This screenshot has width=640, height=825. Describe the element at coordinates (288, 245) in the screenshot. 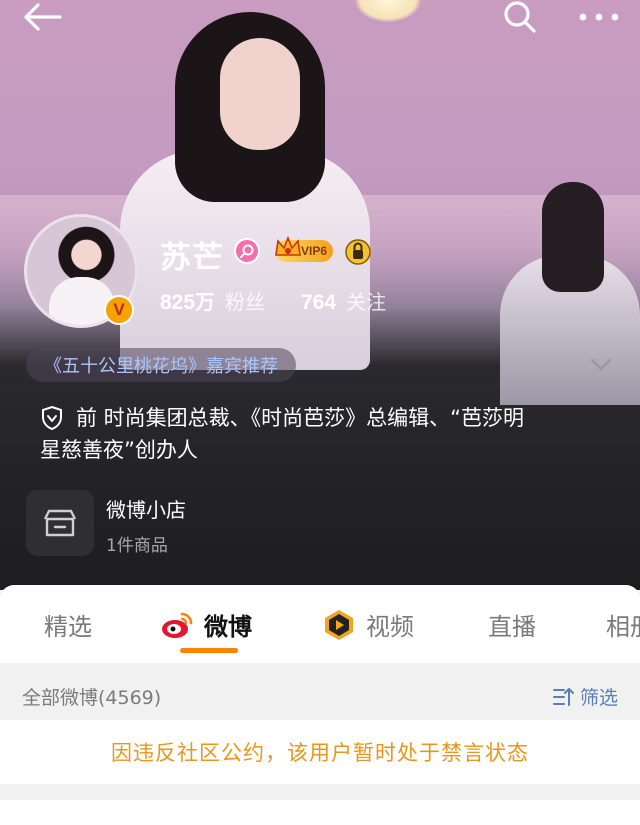

I see `crown-icon` at that location.